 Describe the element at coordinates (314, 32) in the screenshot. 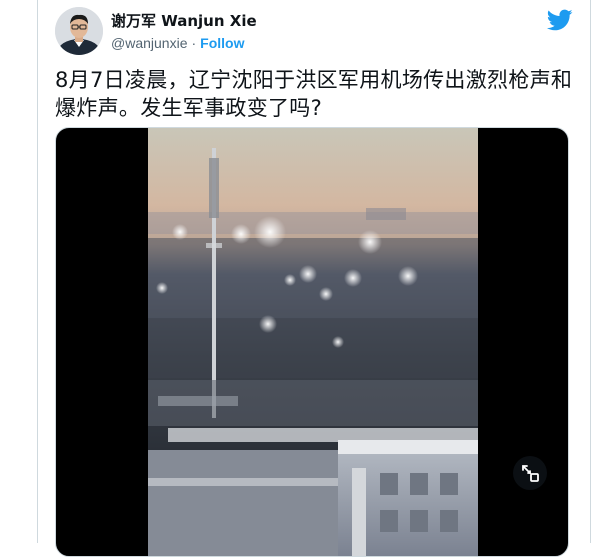

I see `tweet-header: 谢万军 Wanjun Xie @wanjunxie · Follow` at that location.